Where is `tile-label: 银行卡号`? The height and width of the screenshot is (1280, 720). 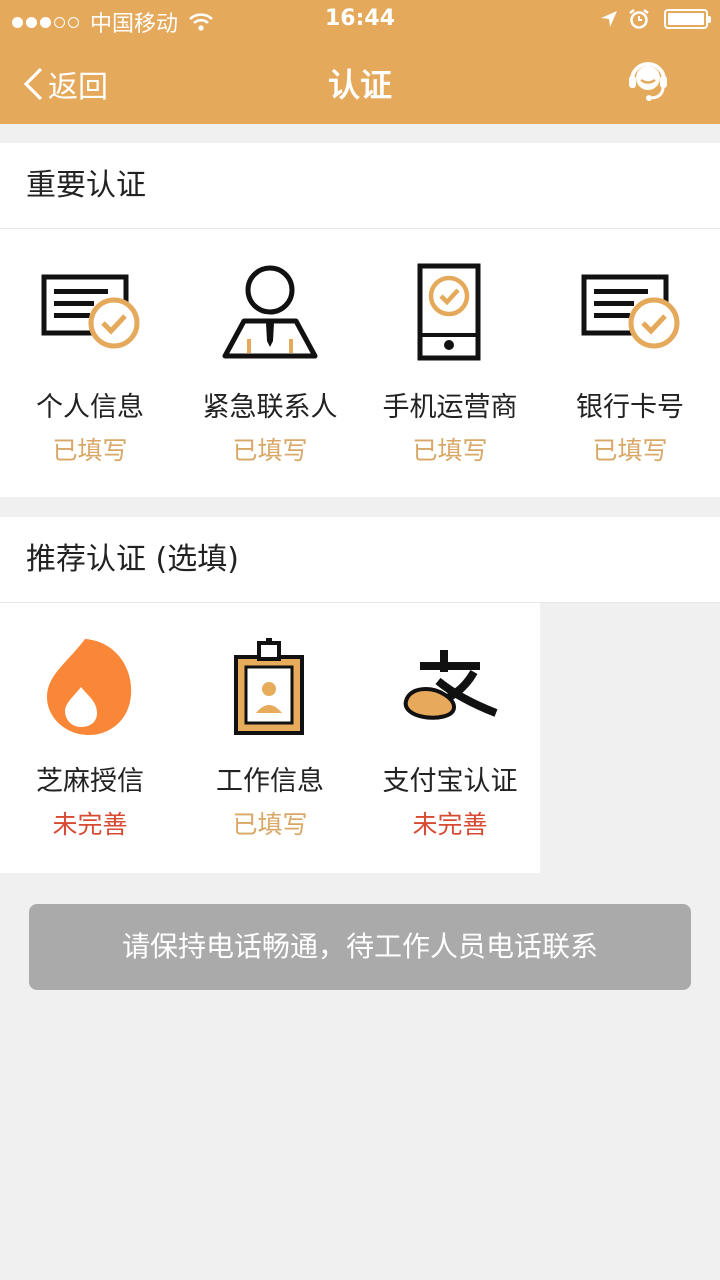 tile-label: 银行卡号 is located at coordinates (630, 407).